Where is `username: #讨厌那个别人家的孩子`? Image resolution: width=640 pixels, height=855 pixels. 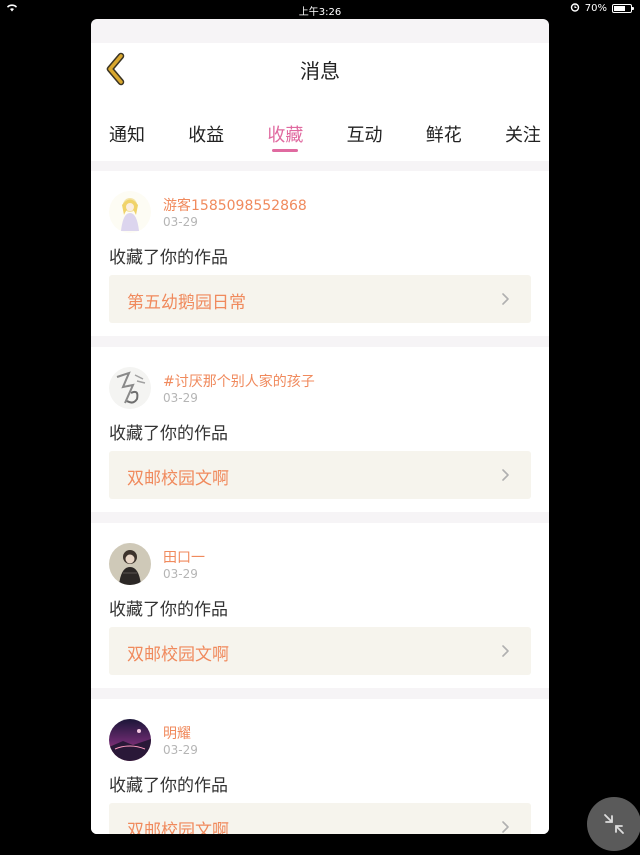 username: #讨厌那个别人家的孩子 is located at coordinates (239, 381).